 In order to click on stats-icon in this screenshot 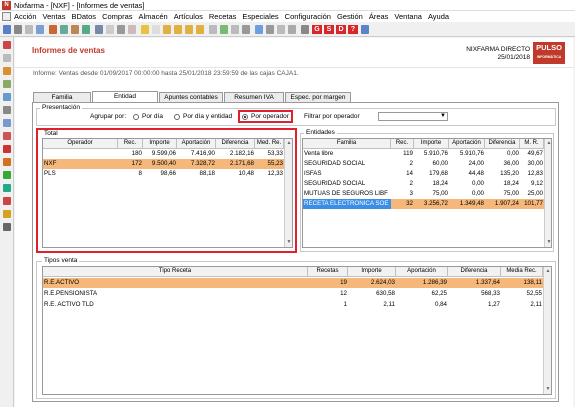, I will do `click(7, 201)`.